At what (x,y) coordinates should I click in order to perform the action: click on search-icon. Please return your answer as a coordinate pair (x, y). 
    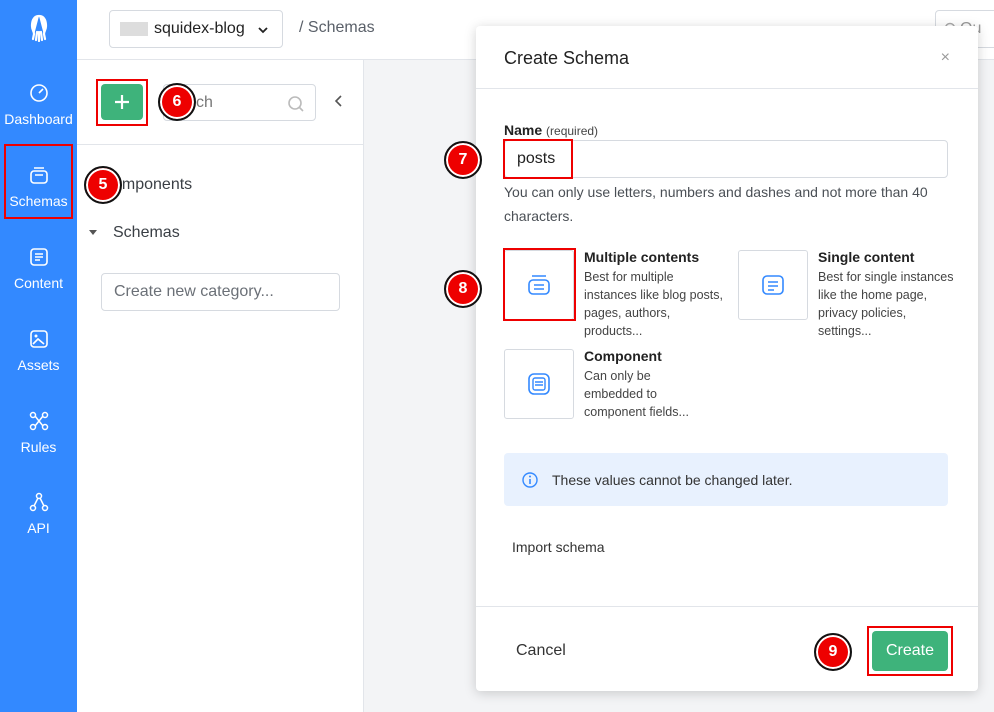
    Looking at the image, I should click on (296, 104).